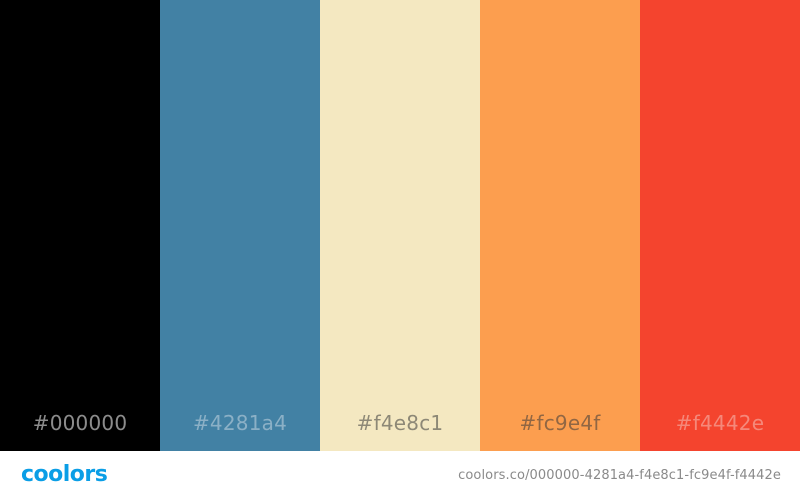  Describe the element at coordinates (80, 423) in the screenshot. I see `swatch-1-hex-label: #000000` at that location.